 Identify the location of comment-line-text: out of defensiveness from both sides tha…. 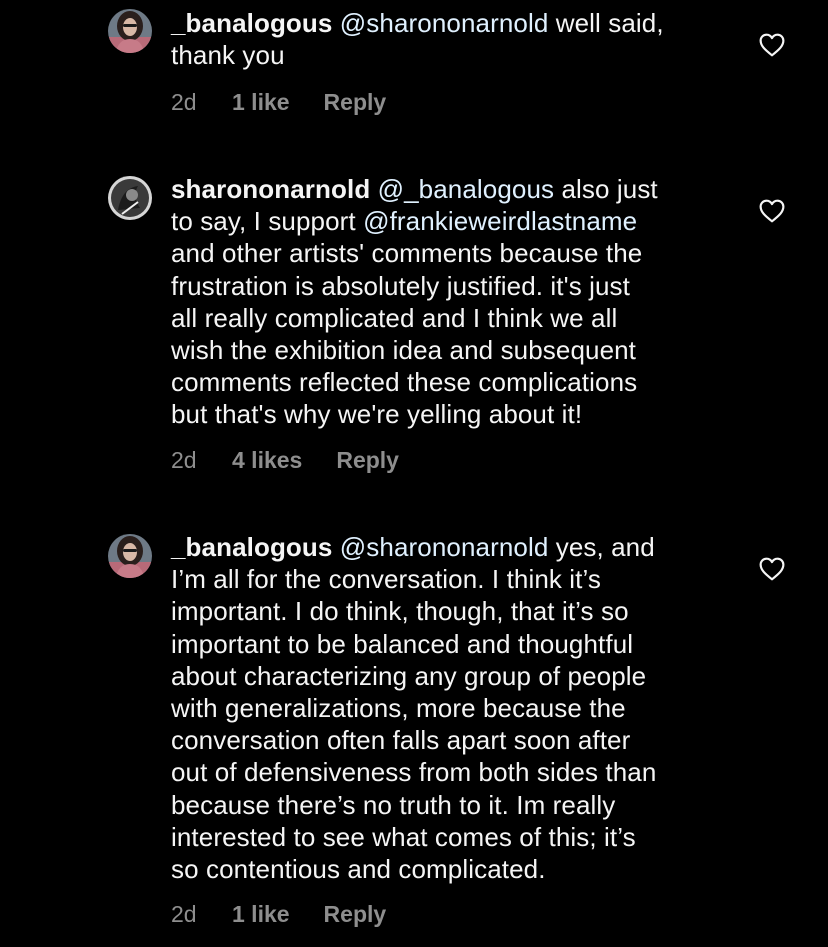
(414, 772).